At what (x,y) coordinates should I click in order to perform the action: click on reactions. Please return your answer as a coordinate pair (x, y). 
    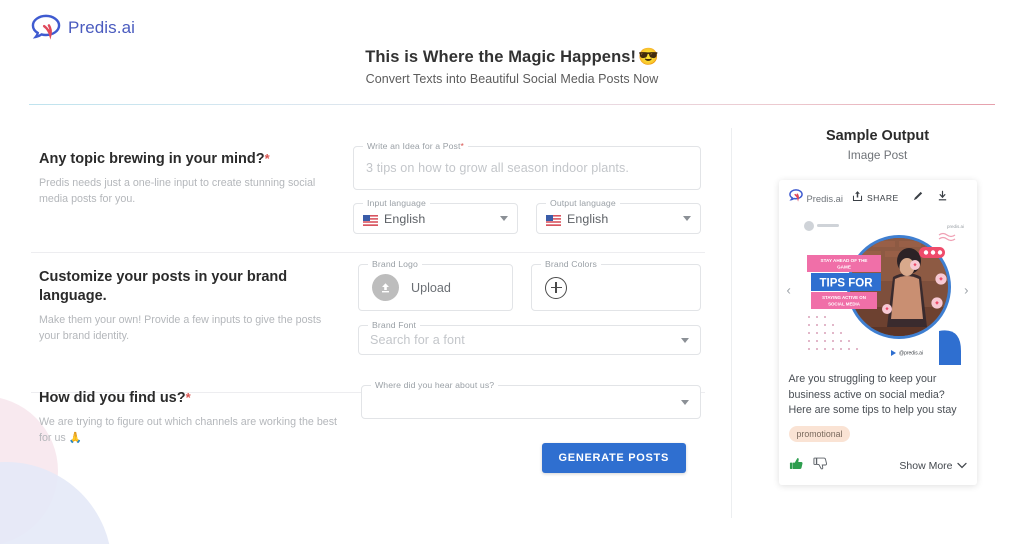
    Looking at the image, I should click on (808, 466).